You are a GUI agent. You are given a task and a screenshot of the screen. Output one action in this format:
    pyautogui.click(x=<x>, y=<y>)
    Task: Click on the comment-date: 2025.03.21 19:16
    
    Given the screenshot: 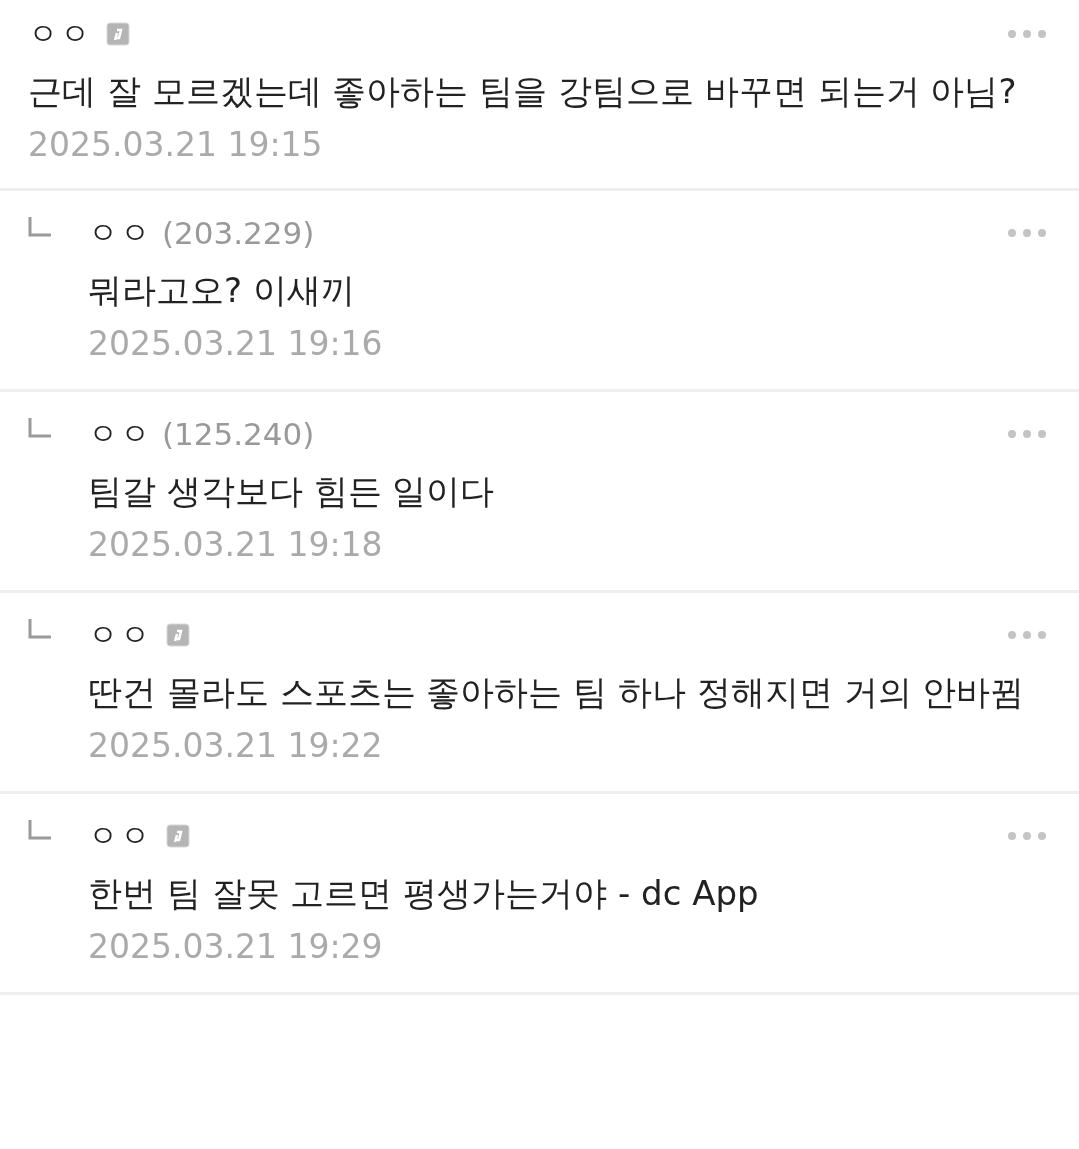 What is the action you would take?
    pyautogui.click(x=236, y=344)
    